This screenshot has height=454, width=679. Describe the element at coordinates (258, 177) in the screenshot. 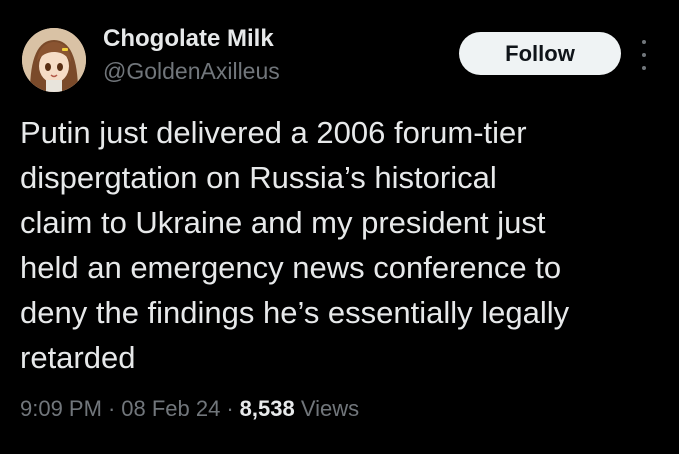

I see `tweet-text-line: dispergtation on Russia’s historical` at that location.